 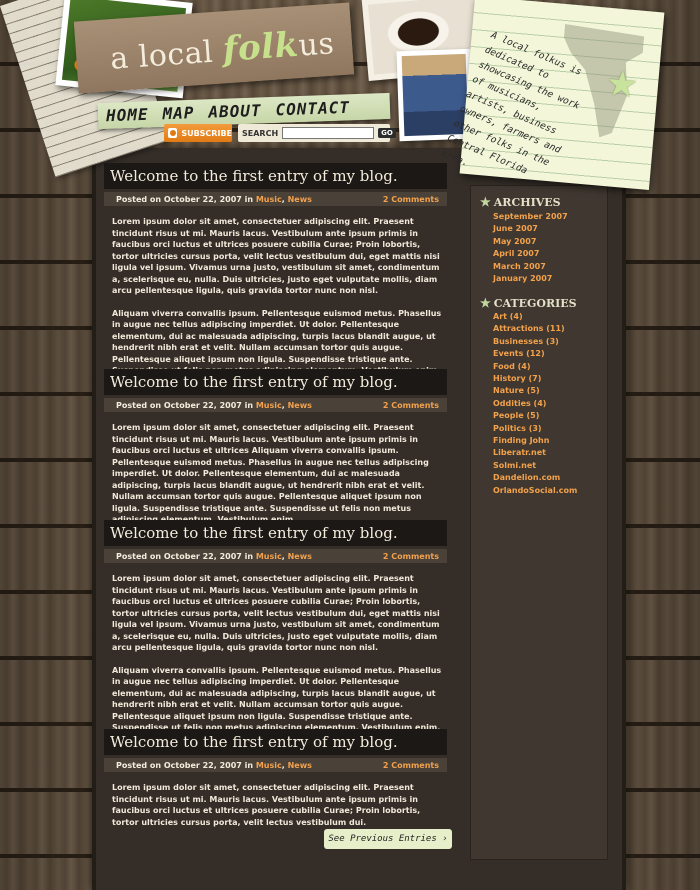 What do you see at coordinates (167, 55) in the screenshot?
I see `logo-part1: a local` at bounding box center [167, 55].